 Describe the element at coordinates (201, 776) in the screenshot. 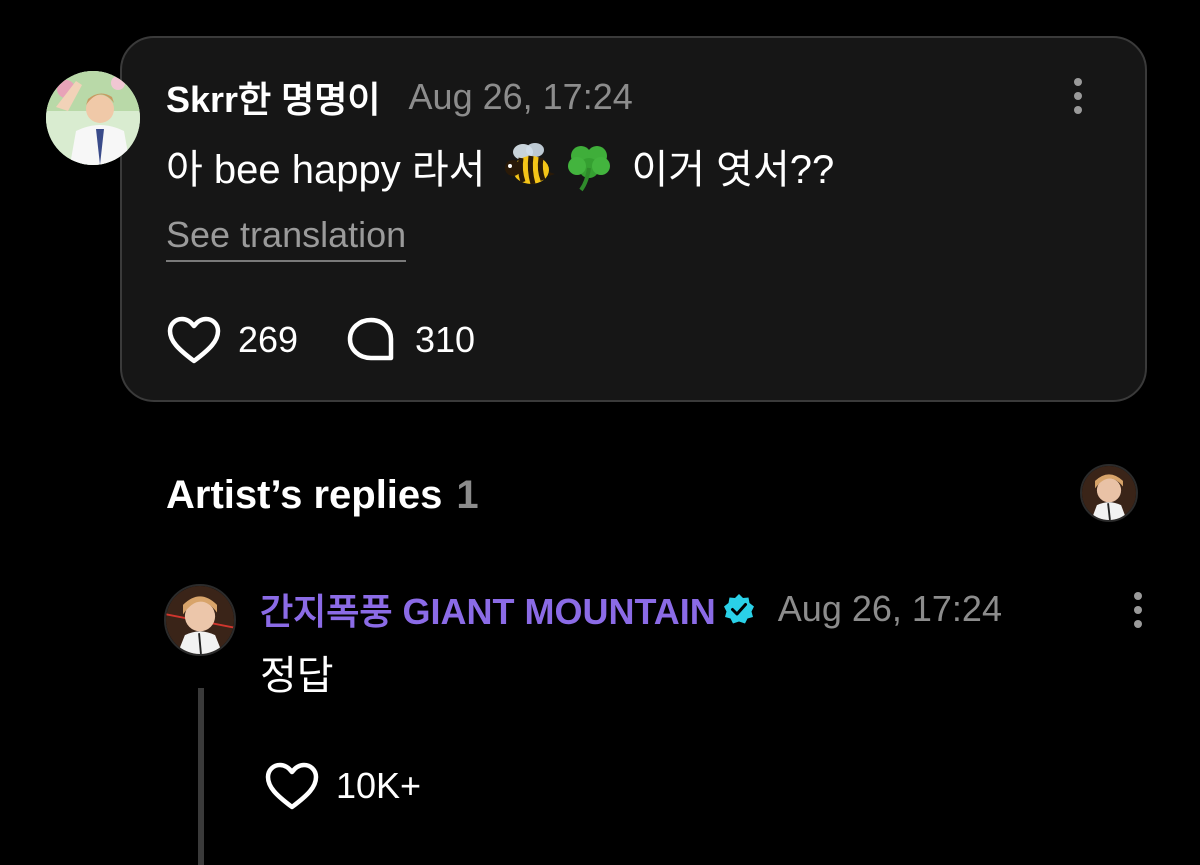

I see `reply-thread-line` at that location.